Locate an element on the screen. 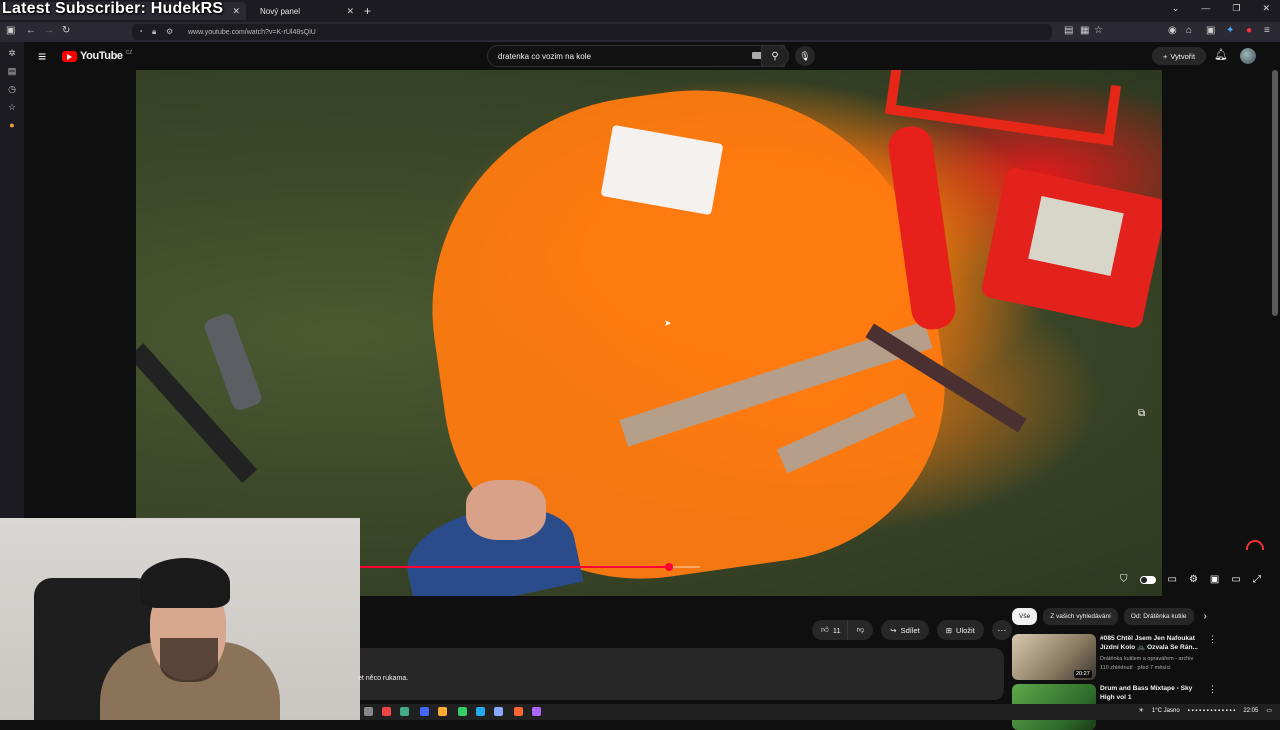  restore-icon: ❐ is located at coordinates (1236, 8).